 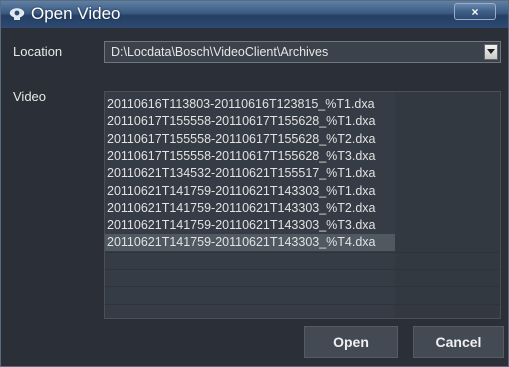 I want to click on video-camera-icon, so click(x=17, y=14).